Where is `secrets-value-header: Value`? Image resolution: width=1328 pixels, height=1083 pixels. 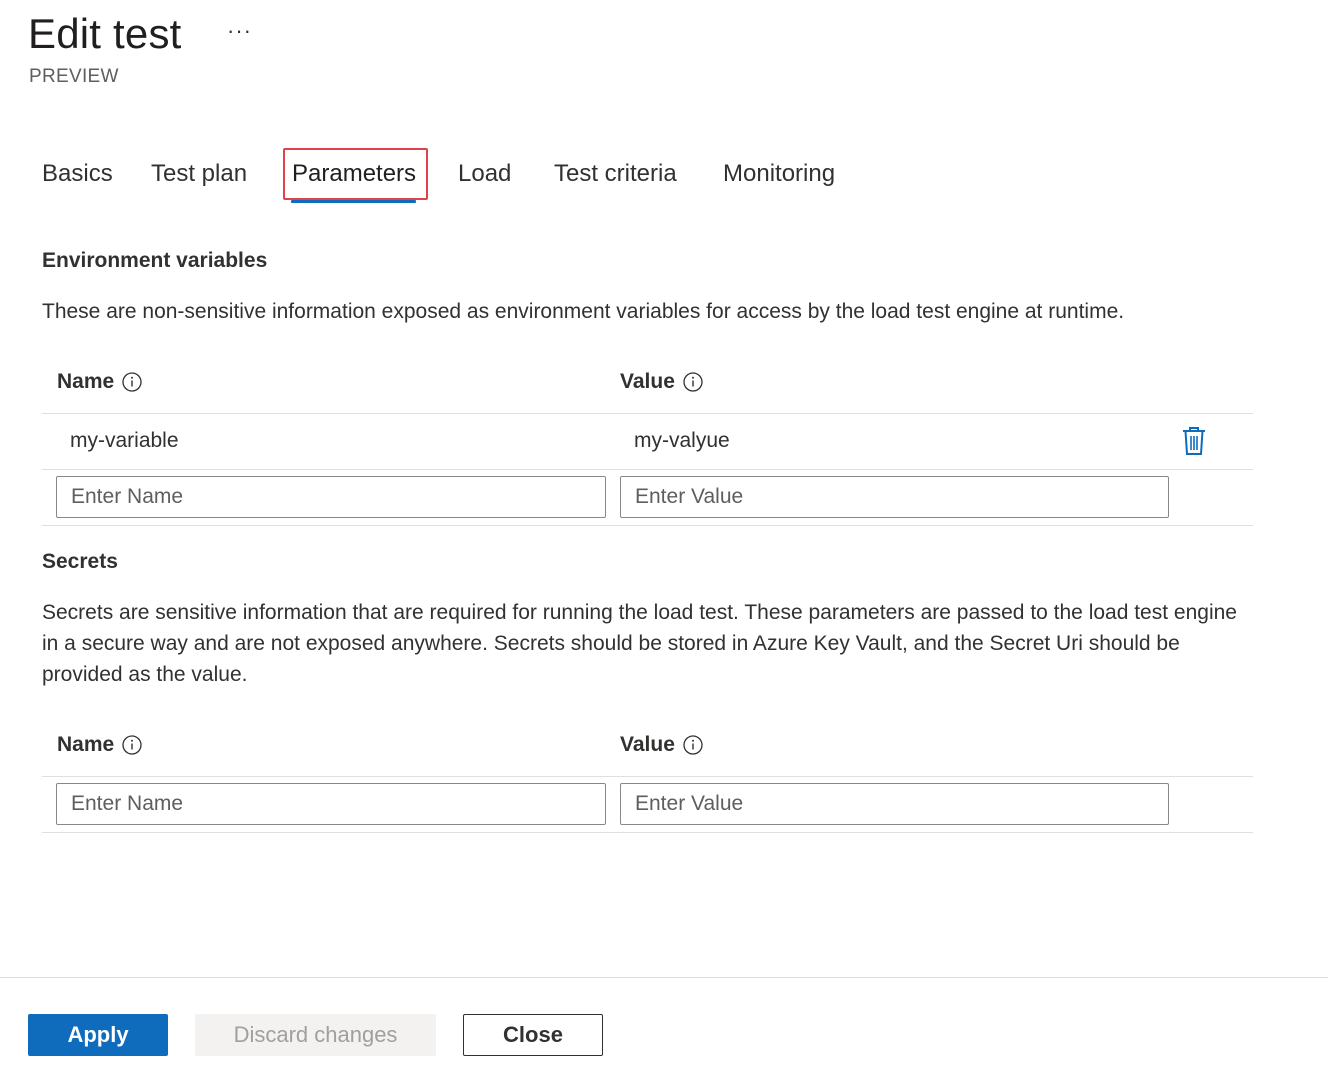
secrets-value-header: Value is located at coordinates (661, 745).